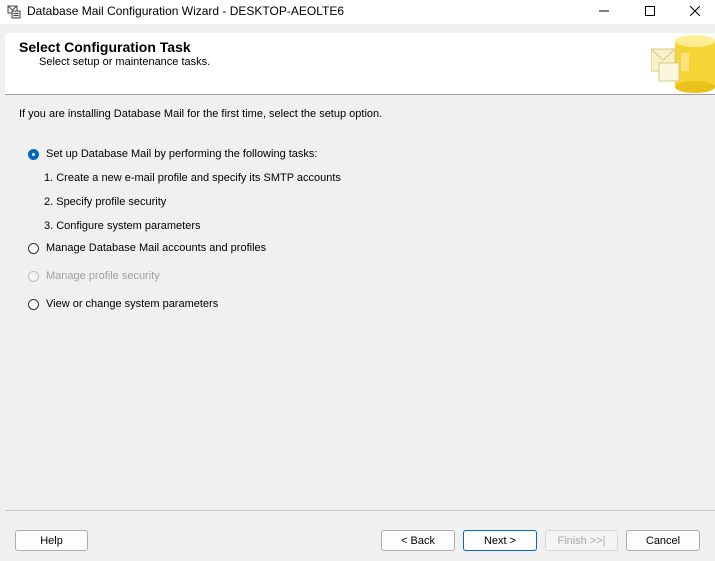 The height and width of the screenshot is (561, 715). What do you see at coordinates (125, 62) in the screenshot?
I see `page-subtitle: Select setup or maintenance tasks.` at bounding box center [125, 62].